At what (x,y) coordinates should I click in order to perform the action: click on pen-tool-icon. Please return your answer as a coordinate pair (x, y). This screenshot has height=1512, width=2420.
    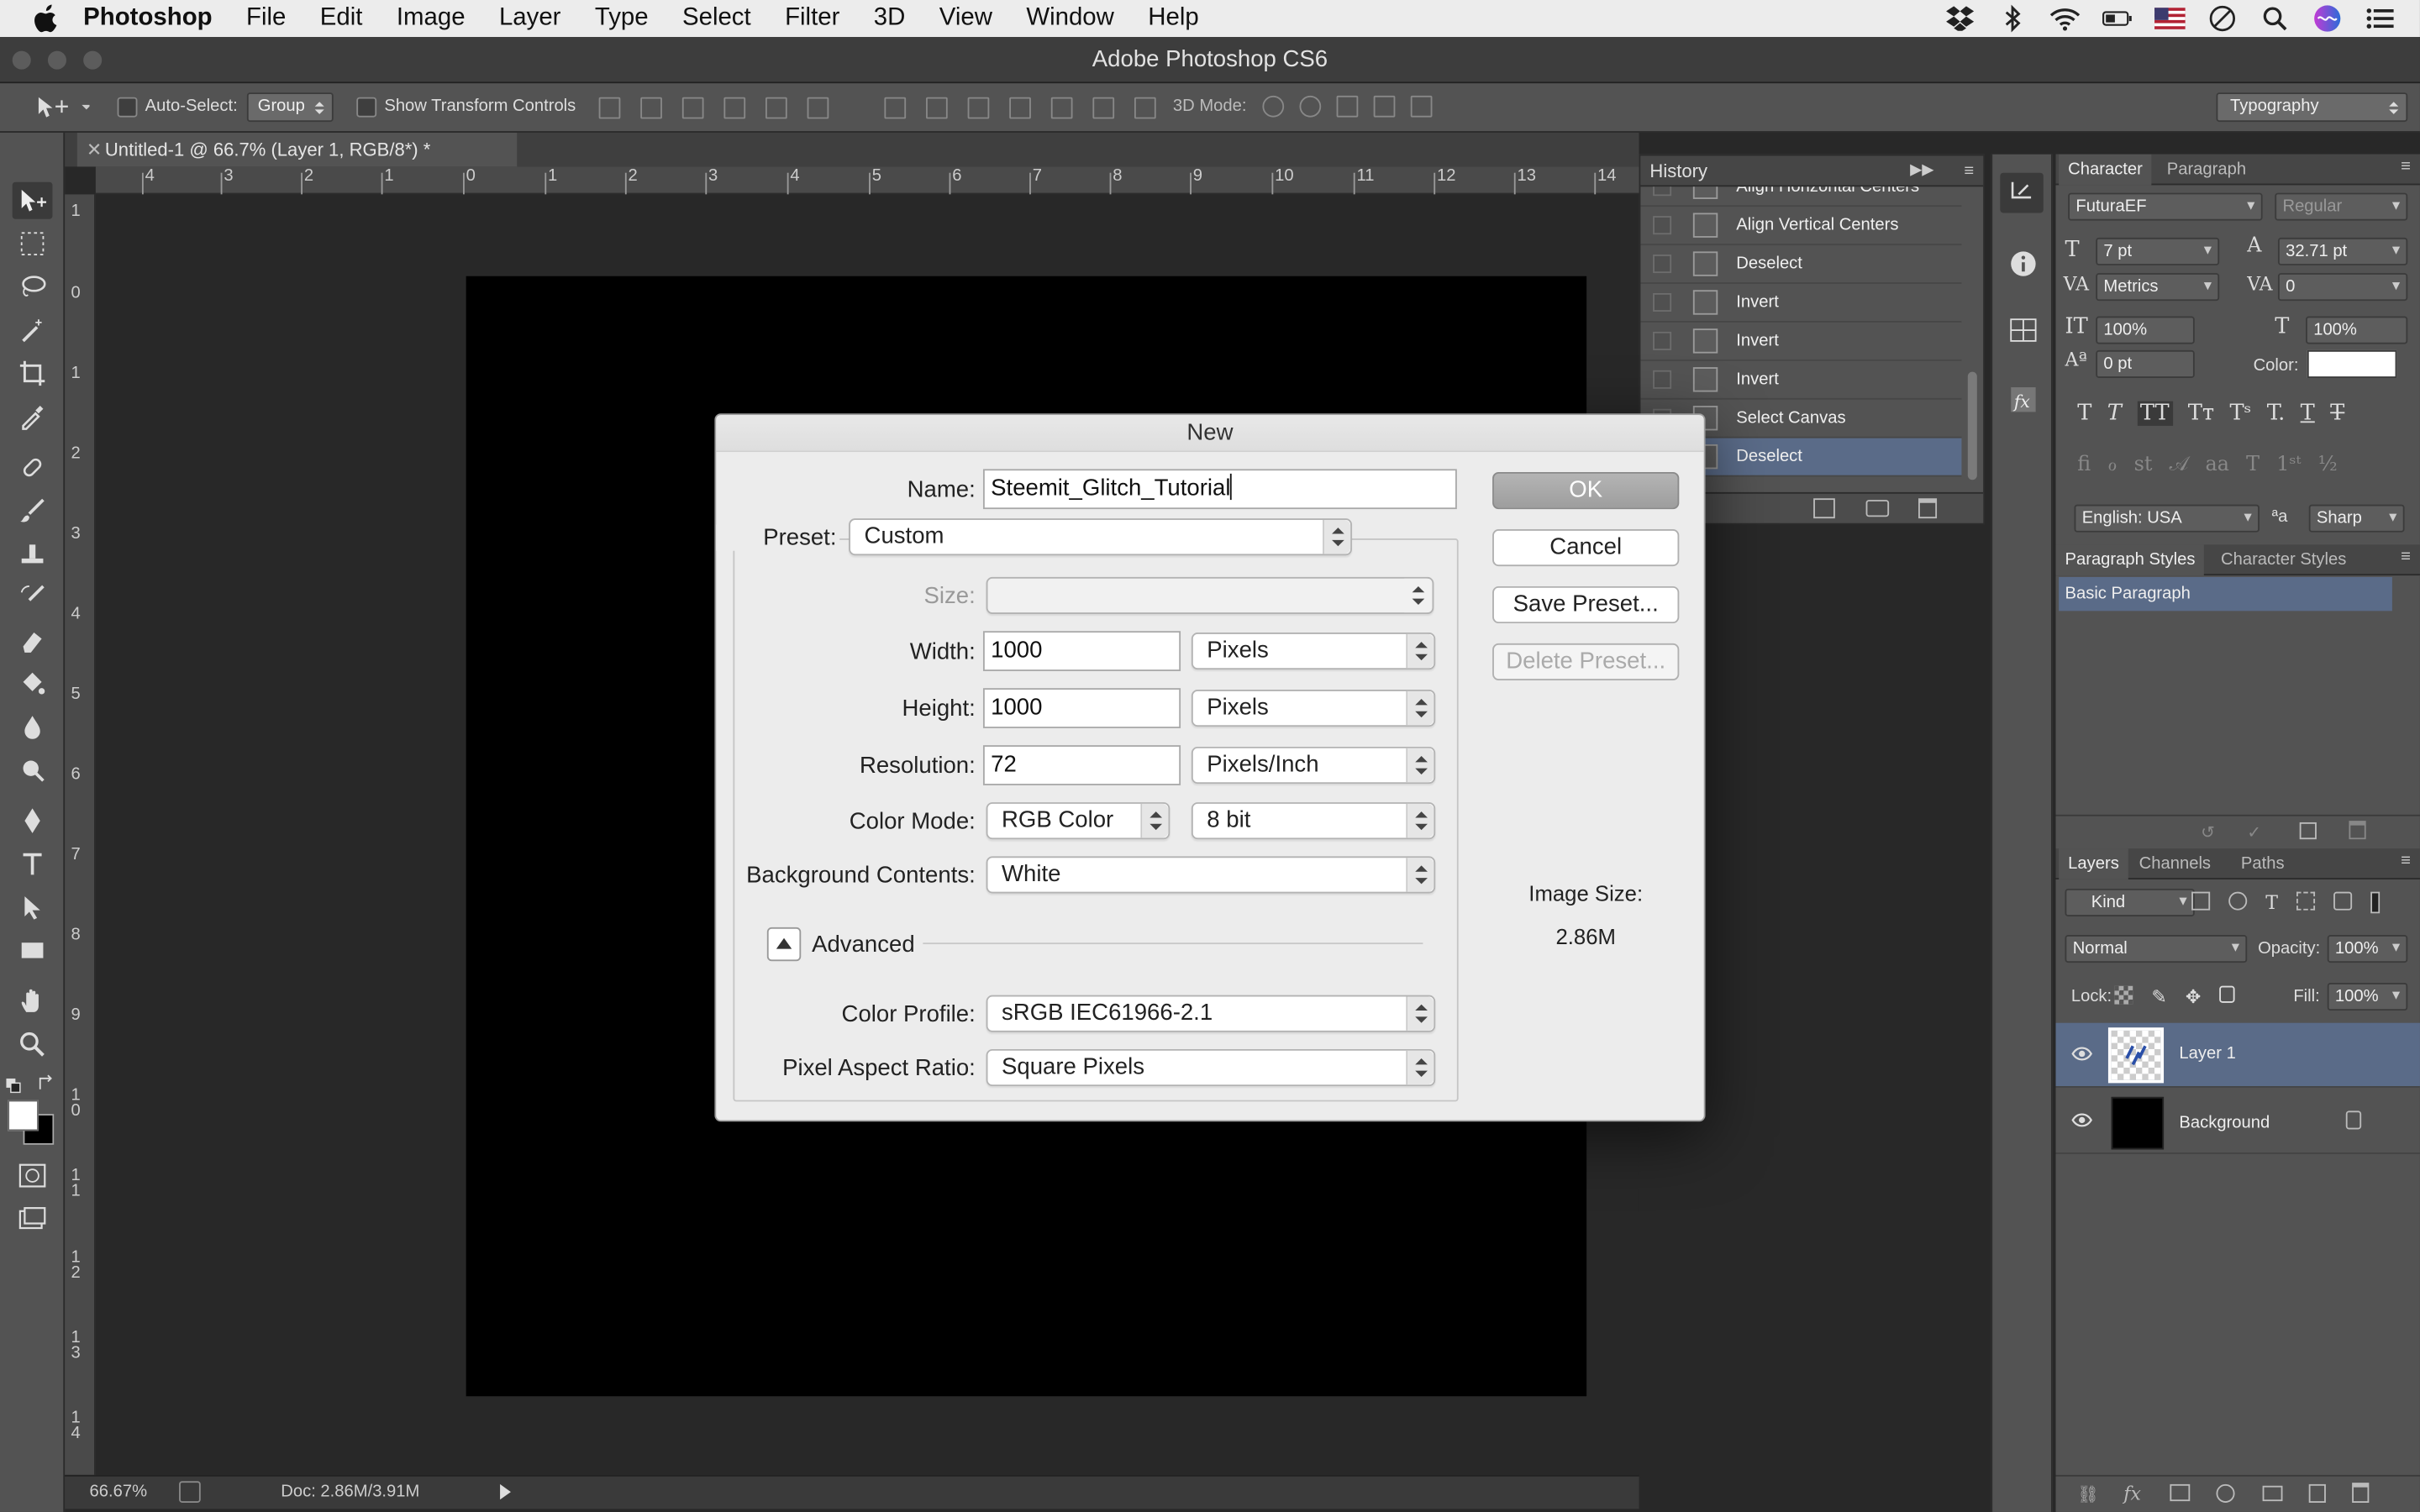
    Looking at the image, I should click on (33, 820).